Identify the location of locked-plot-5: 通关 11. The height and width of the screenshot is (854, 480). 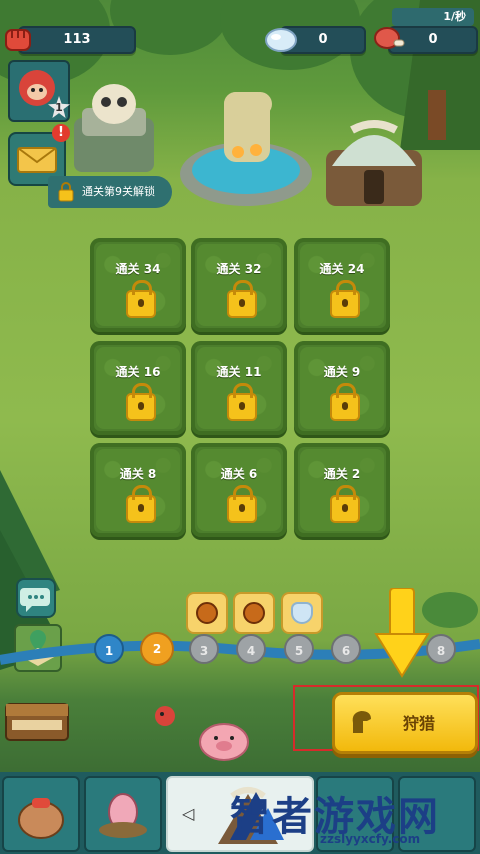
(239, 388).